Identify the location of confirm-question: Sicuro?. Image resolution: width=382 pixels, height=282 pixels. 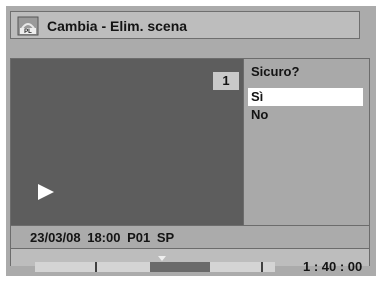
(275, 71).